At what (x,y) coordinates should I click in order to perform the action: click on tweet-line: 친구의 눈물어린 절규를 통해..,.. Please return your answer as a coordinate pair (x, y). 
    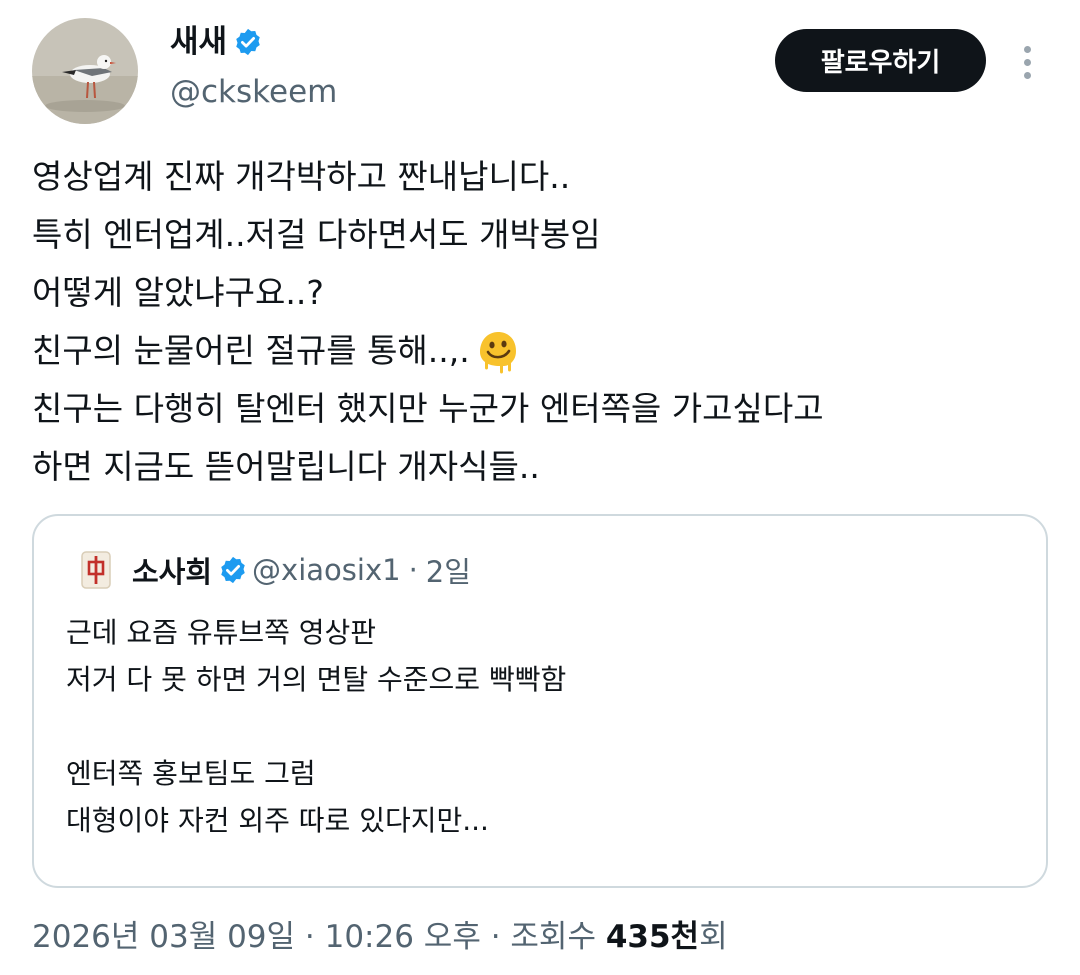
    Looking at the image, I should click on (537, 351).